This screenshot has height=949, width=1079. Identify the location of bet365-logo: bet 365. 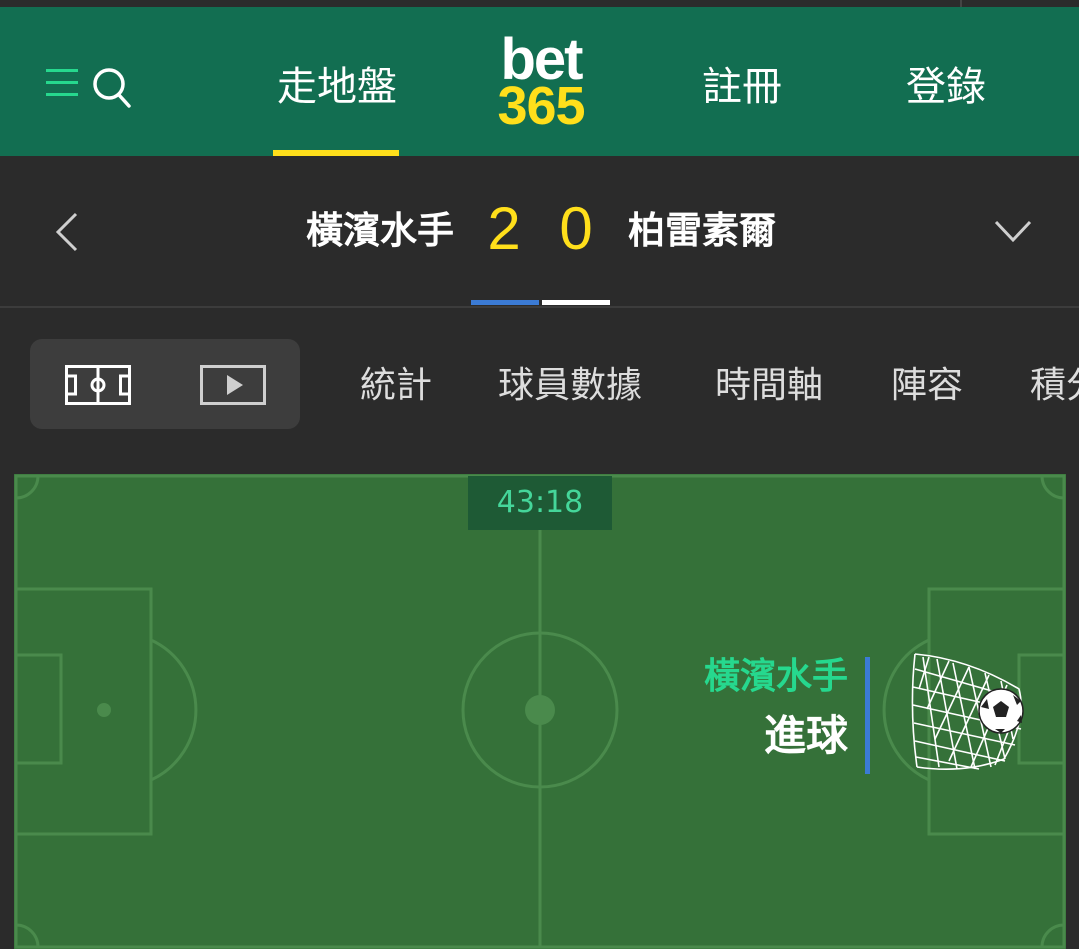
(541, 83).